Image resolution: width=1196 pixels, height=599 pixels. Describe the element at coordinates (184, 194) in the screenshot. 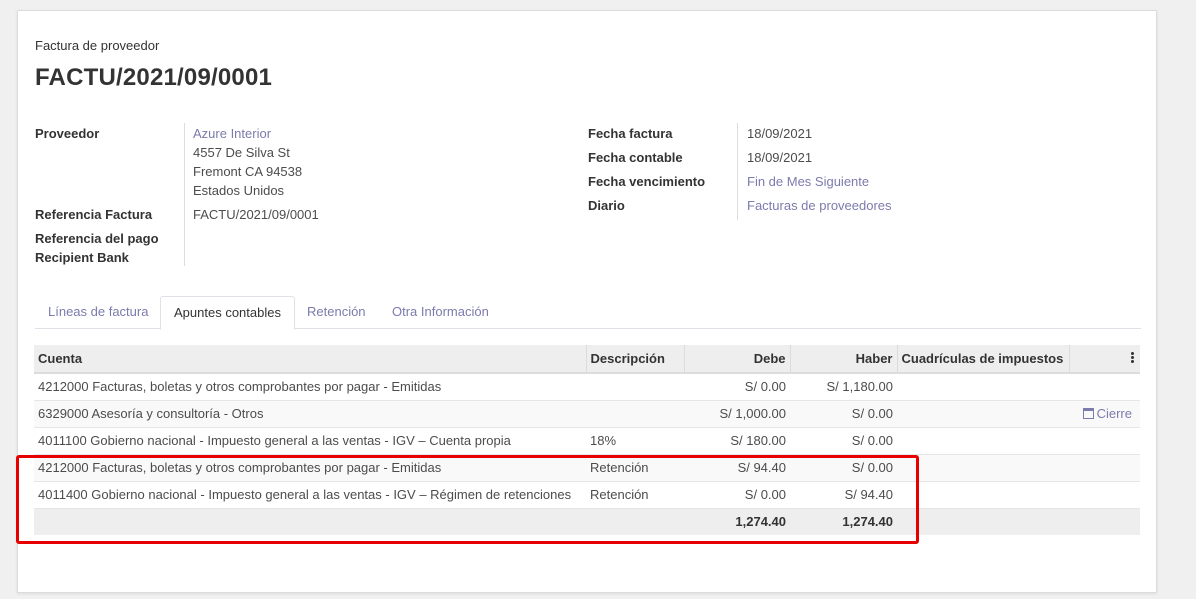

I see `left-field-separator` at that location.